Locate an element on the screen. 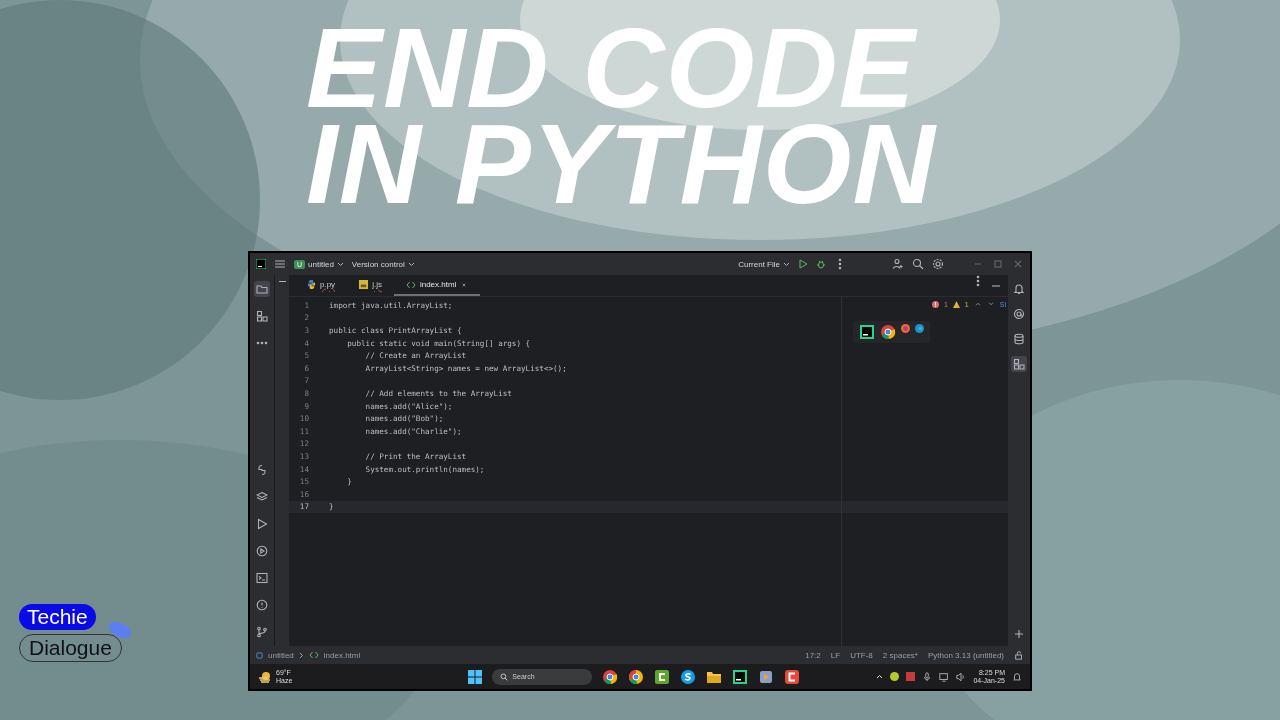  headline: END CODE is located at coordinates (612, 68).